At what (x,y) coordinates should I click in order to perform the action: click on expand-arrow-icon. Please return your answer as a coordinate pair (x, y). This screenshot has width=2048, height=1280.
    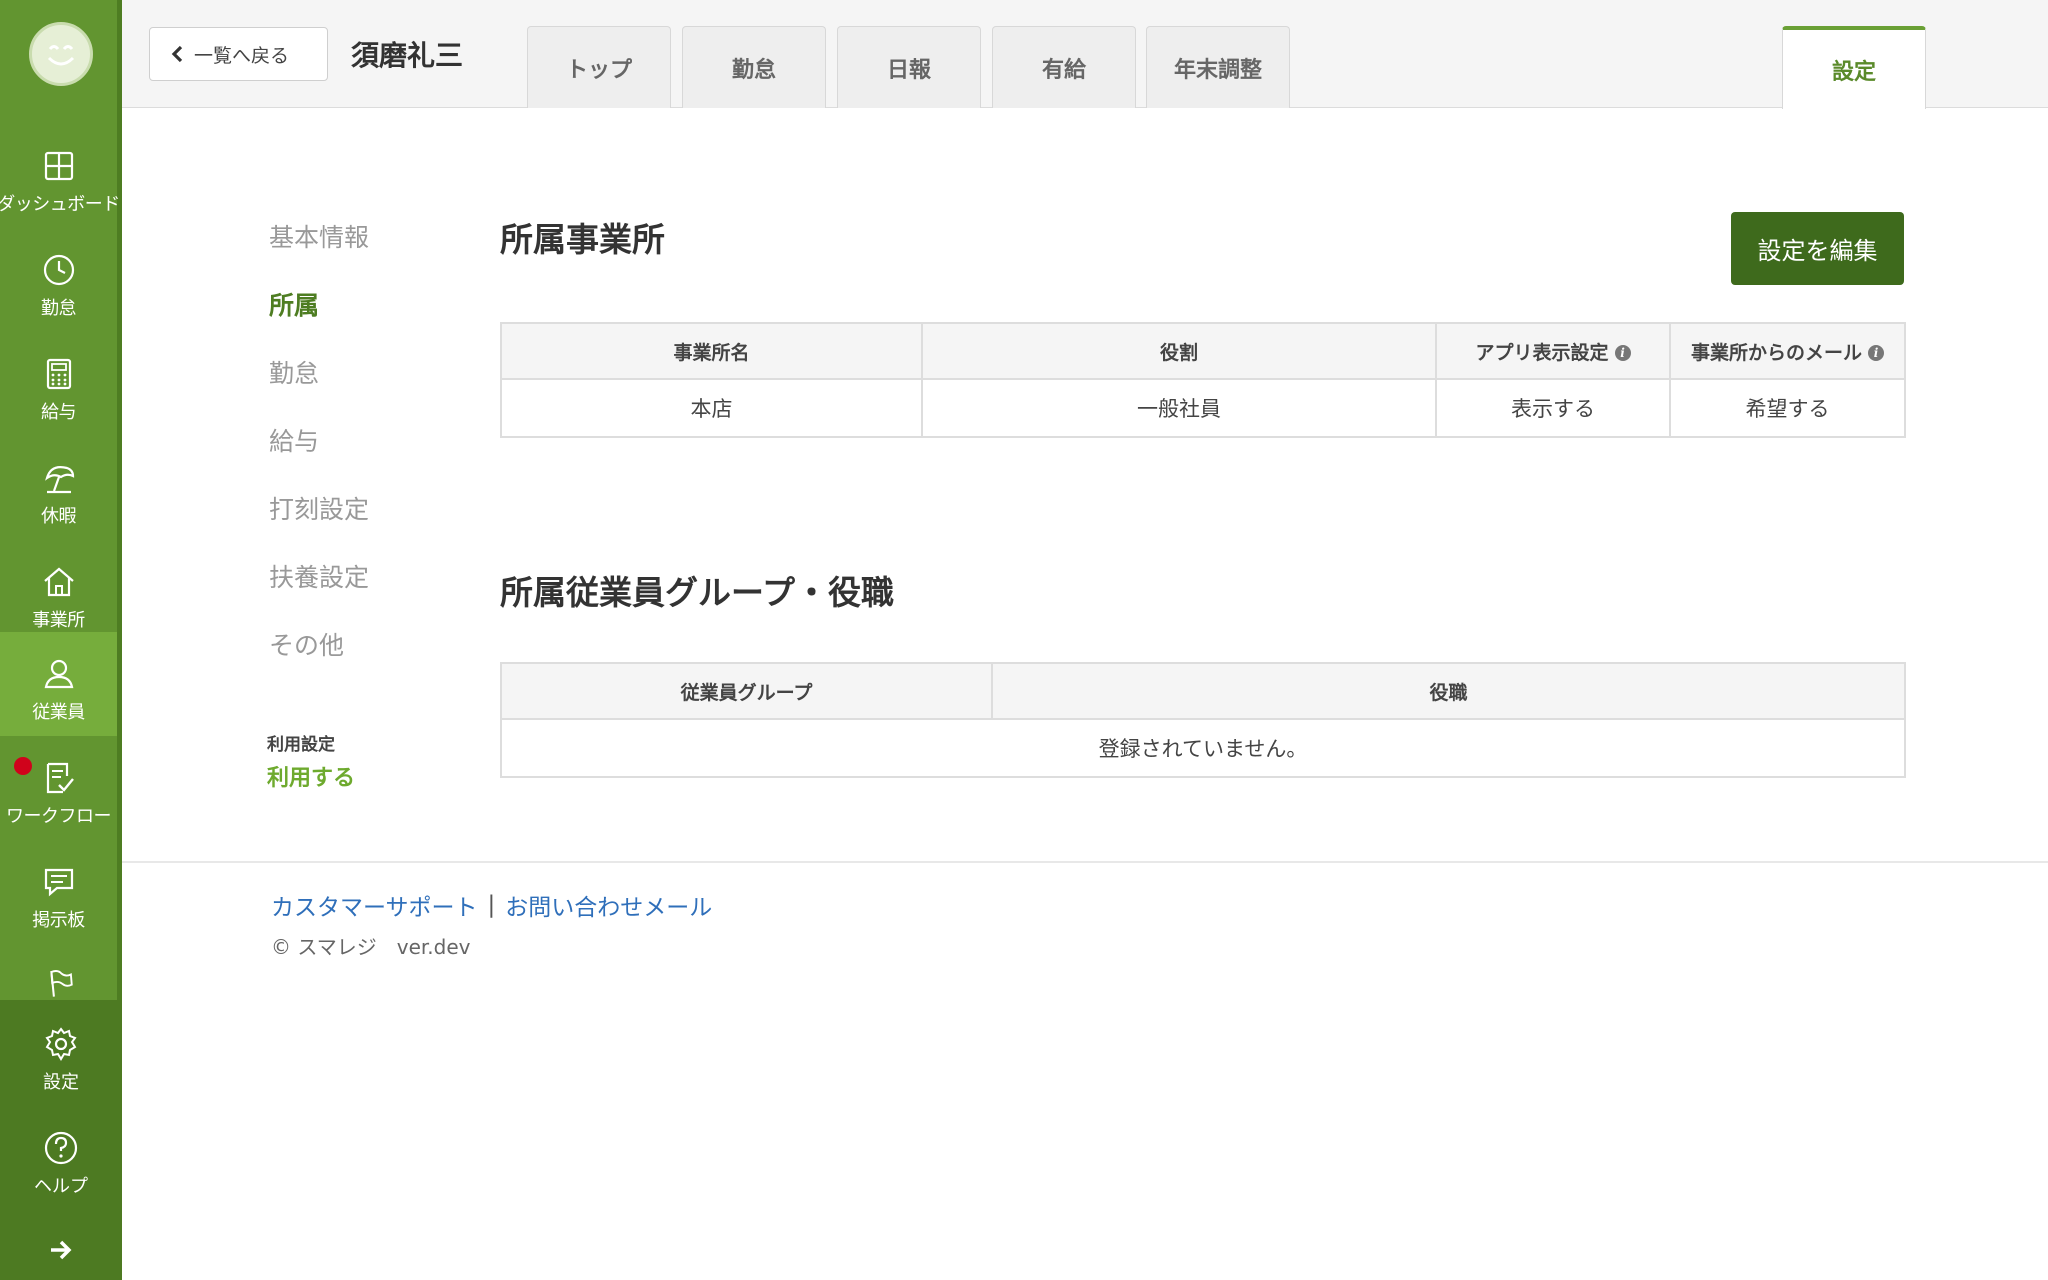
    Looking at the image, I should click on (61, 1250).